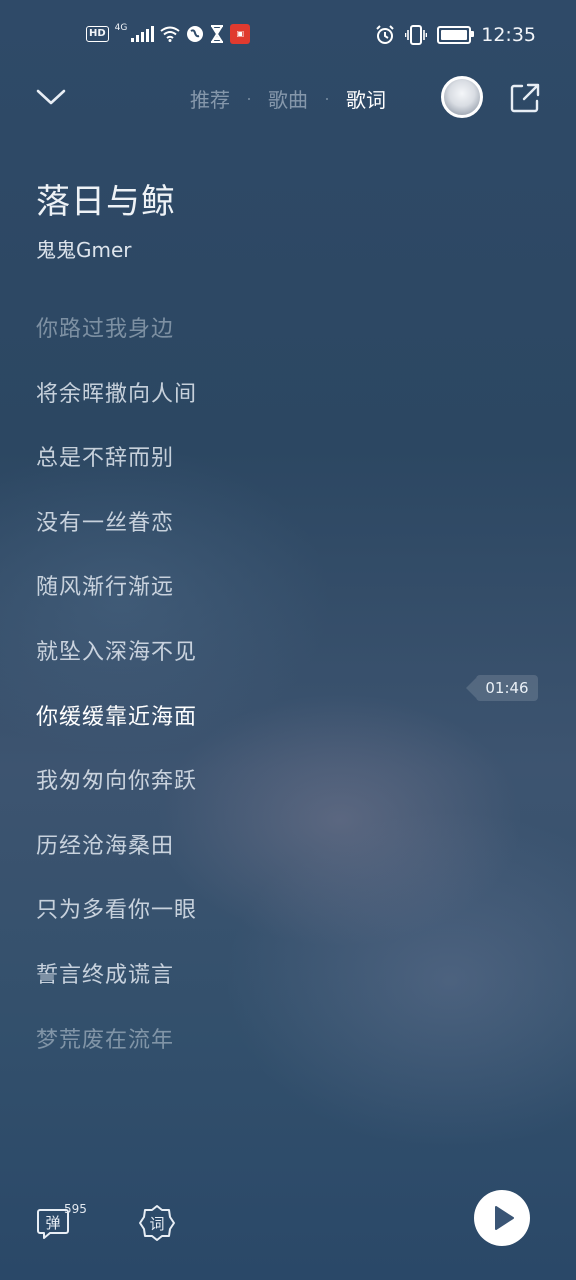 The height and width of the screenshot is (1280, 576). I want to click on app-notification-icon: ▣, so click(240, 34).